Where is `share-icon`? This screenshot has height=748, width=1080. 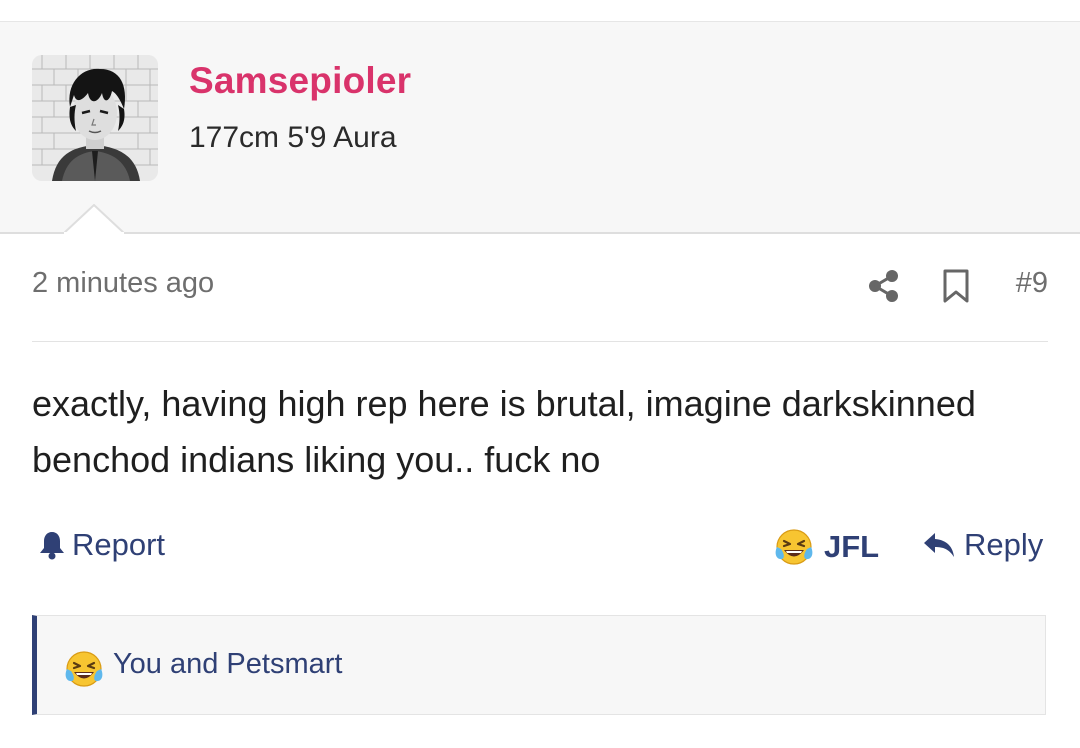
share-icon is located at coordinates (884, 286).